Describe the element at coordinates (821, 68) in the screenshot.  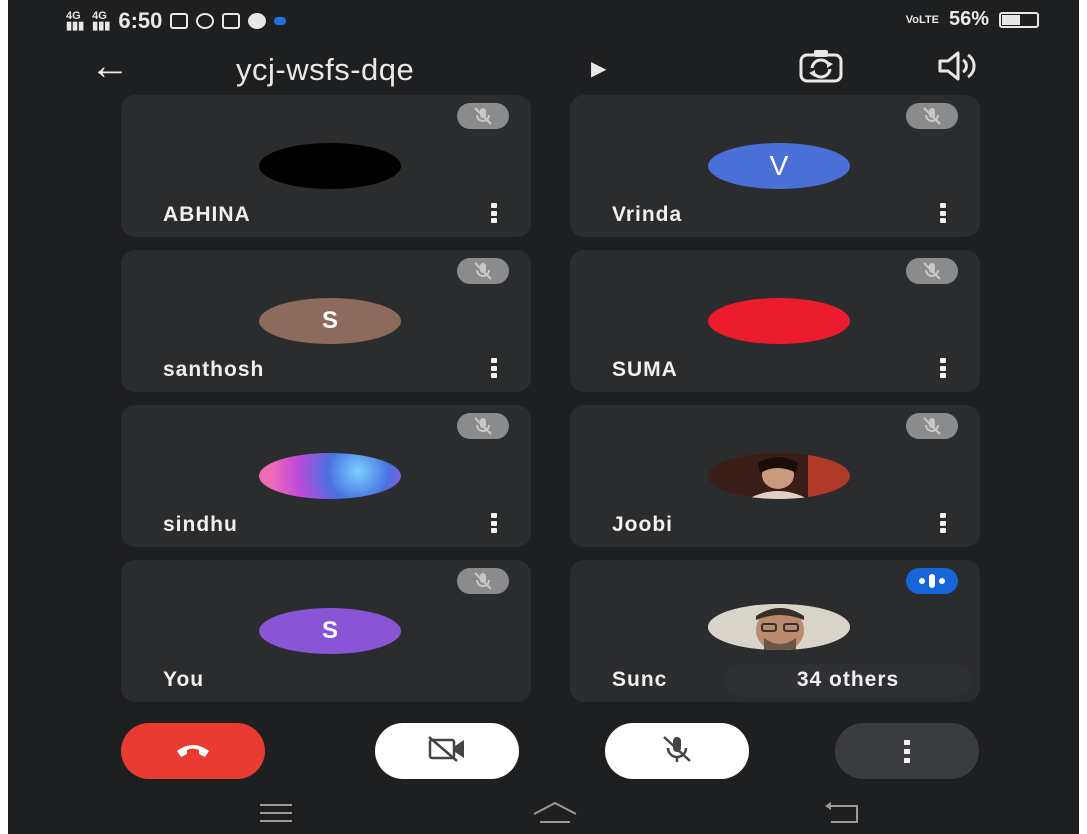
I see `camera-flip-icon` at that location.